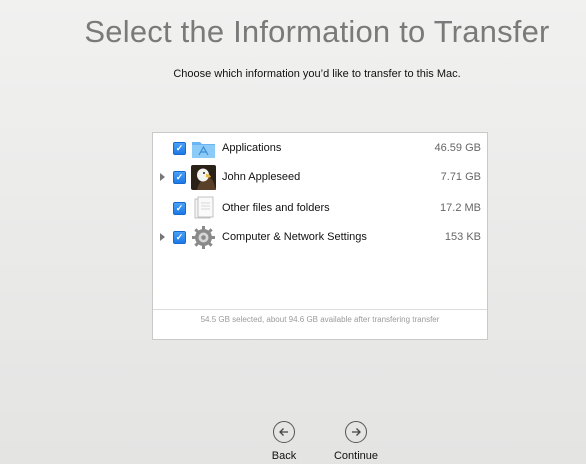 The width and height of the screenshot is (586, 464). What do you see at coordinates (462, 237) in the screenshot?
I see `computer-network-settings-size: 153 KB` at bounding box center [462, 237].